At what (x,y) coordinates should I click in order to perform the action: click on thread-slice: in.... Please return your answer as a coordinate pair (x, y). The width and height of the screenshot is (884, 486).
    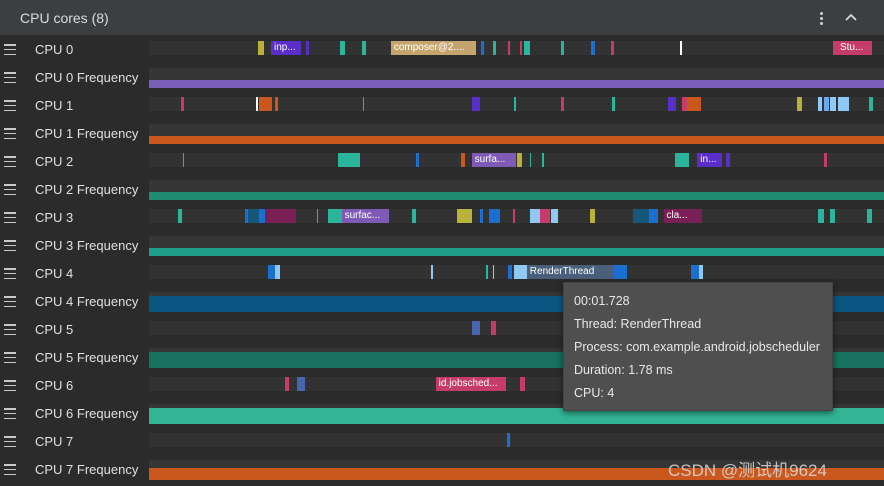
    Looking at the image, I should click on (710, 160).